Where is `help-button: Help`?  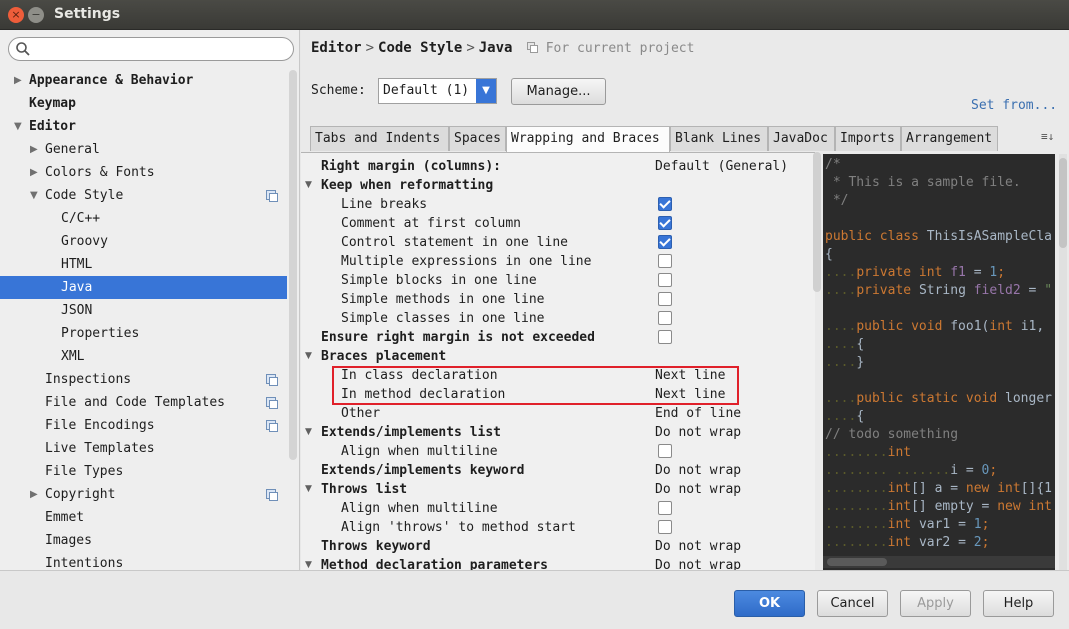 help-button: Help is located at coordinates (1018, 603).